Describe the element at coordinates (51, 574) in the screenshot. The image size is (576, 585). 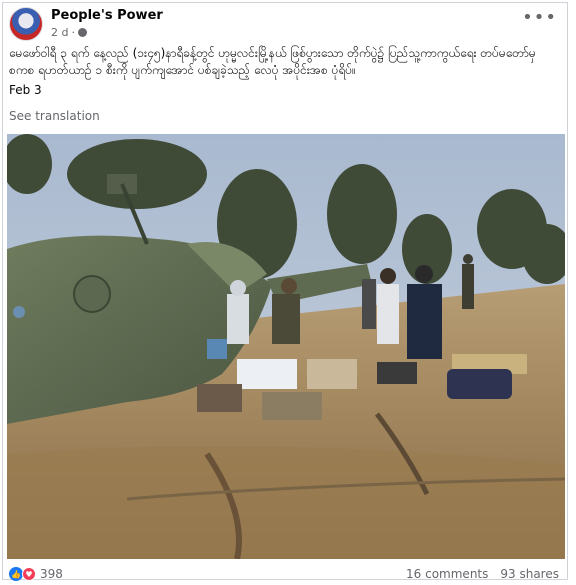
I see `reaction-count: 398` at that location.